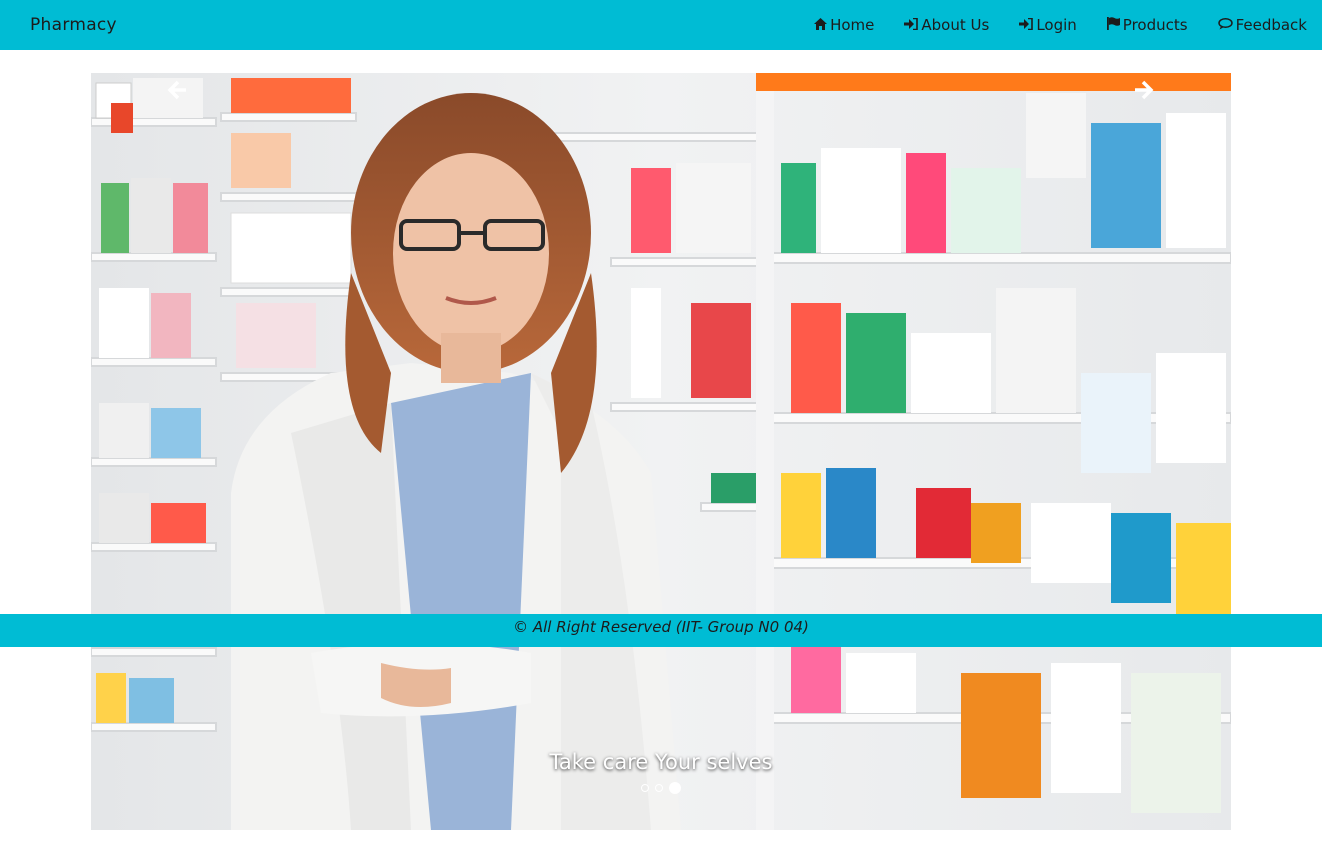  Describe the element at coordinates (73, 25) in the screenshot. I see `brand-title: Pharmacy` at that location.